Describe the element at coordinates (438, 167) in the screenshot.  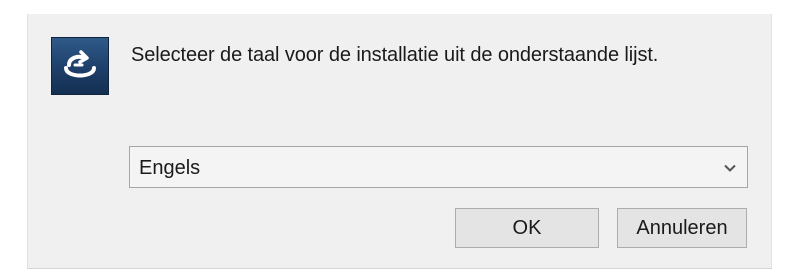
I see `language-dropdown: Engels` at that location.